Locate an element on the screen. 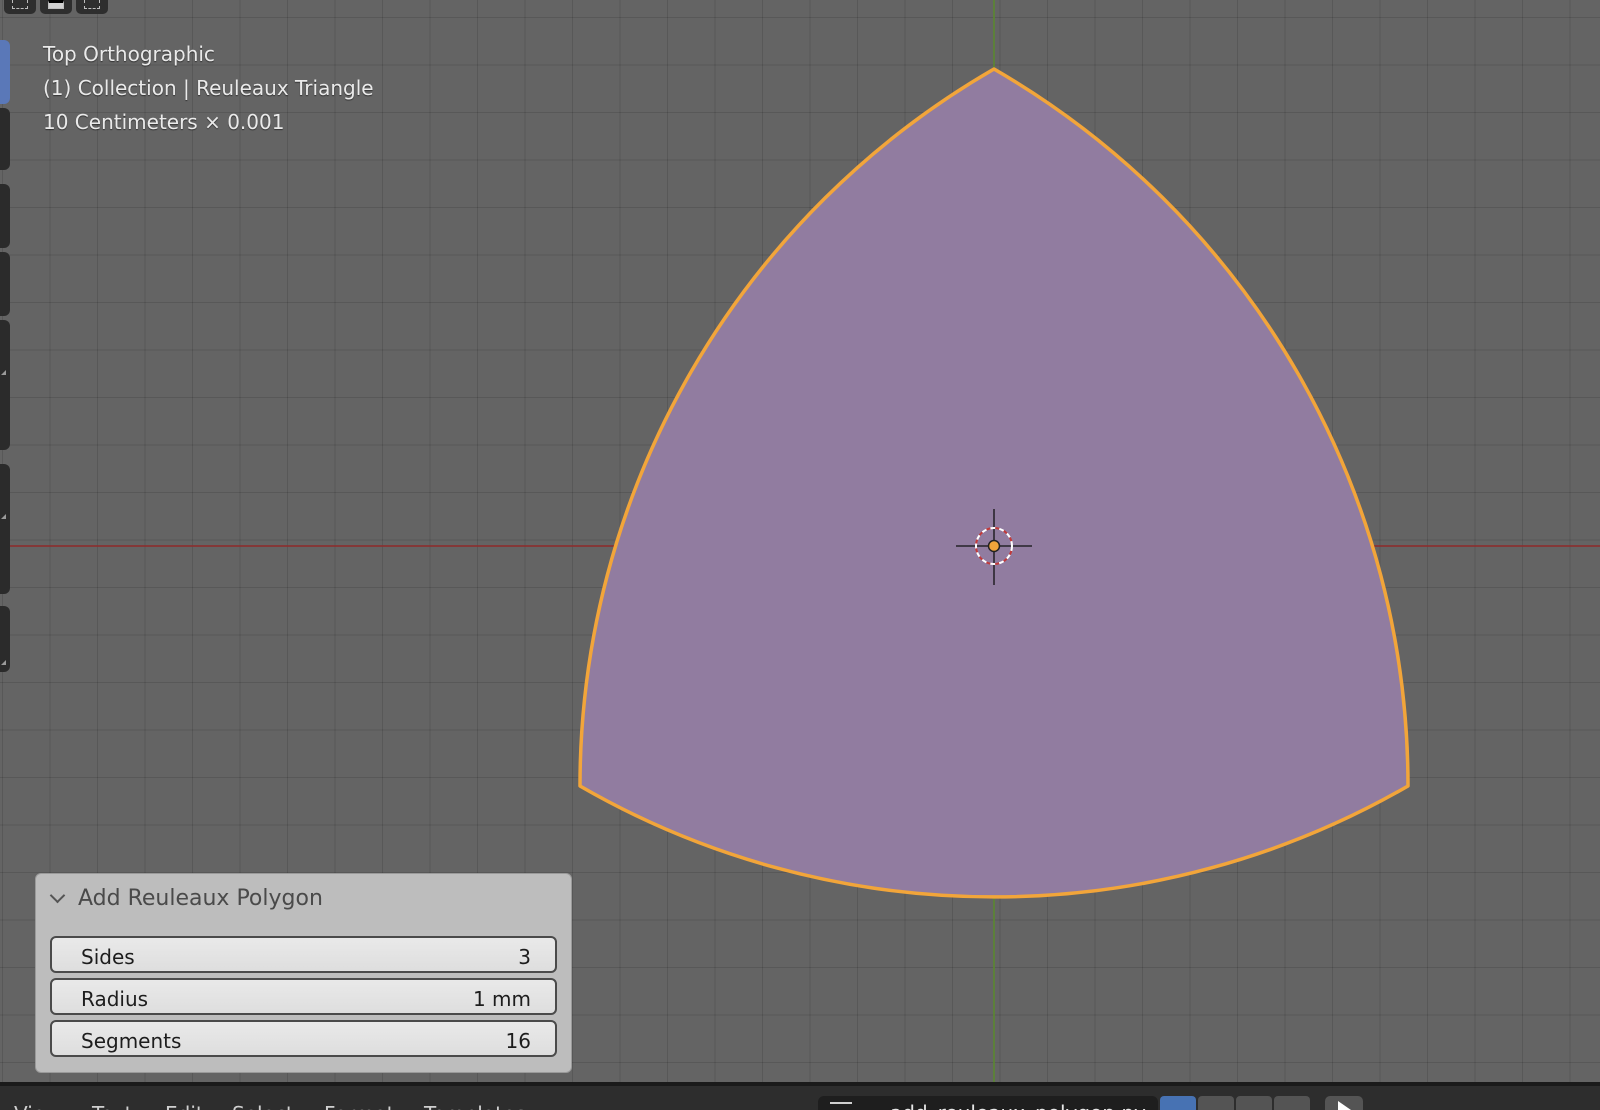 The height and width of the screenshot is (1110, 1600). collection-object-label: (1) Collection | Reuleaux Triangle is located at coordinates (208, 88).